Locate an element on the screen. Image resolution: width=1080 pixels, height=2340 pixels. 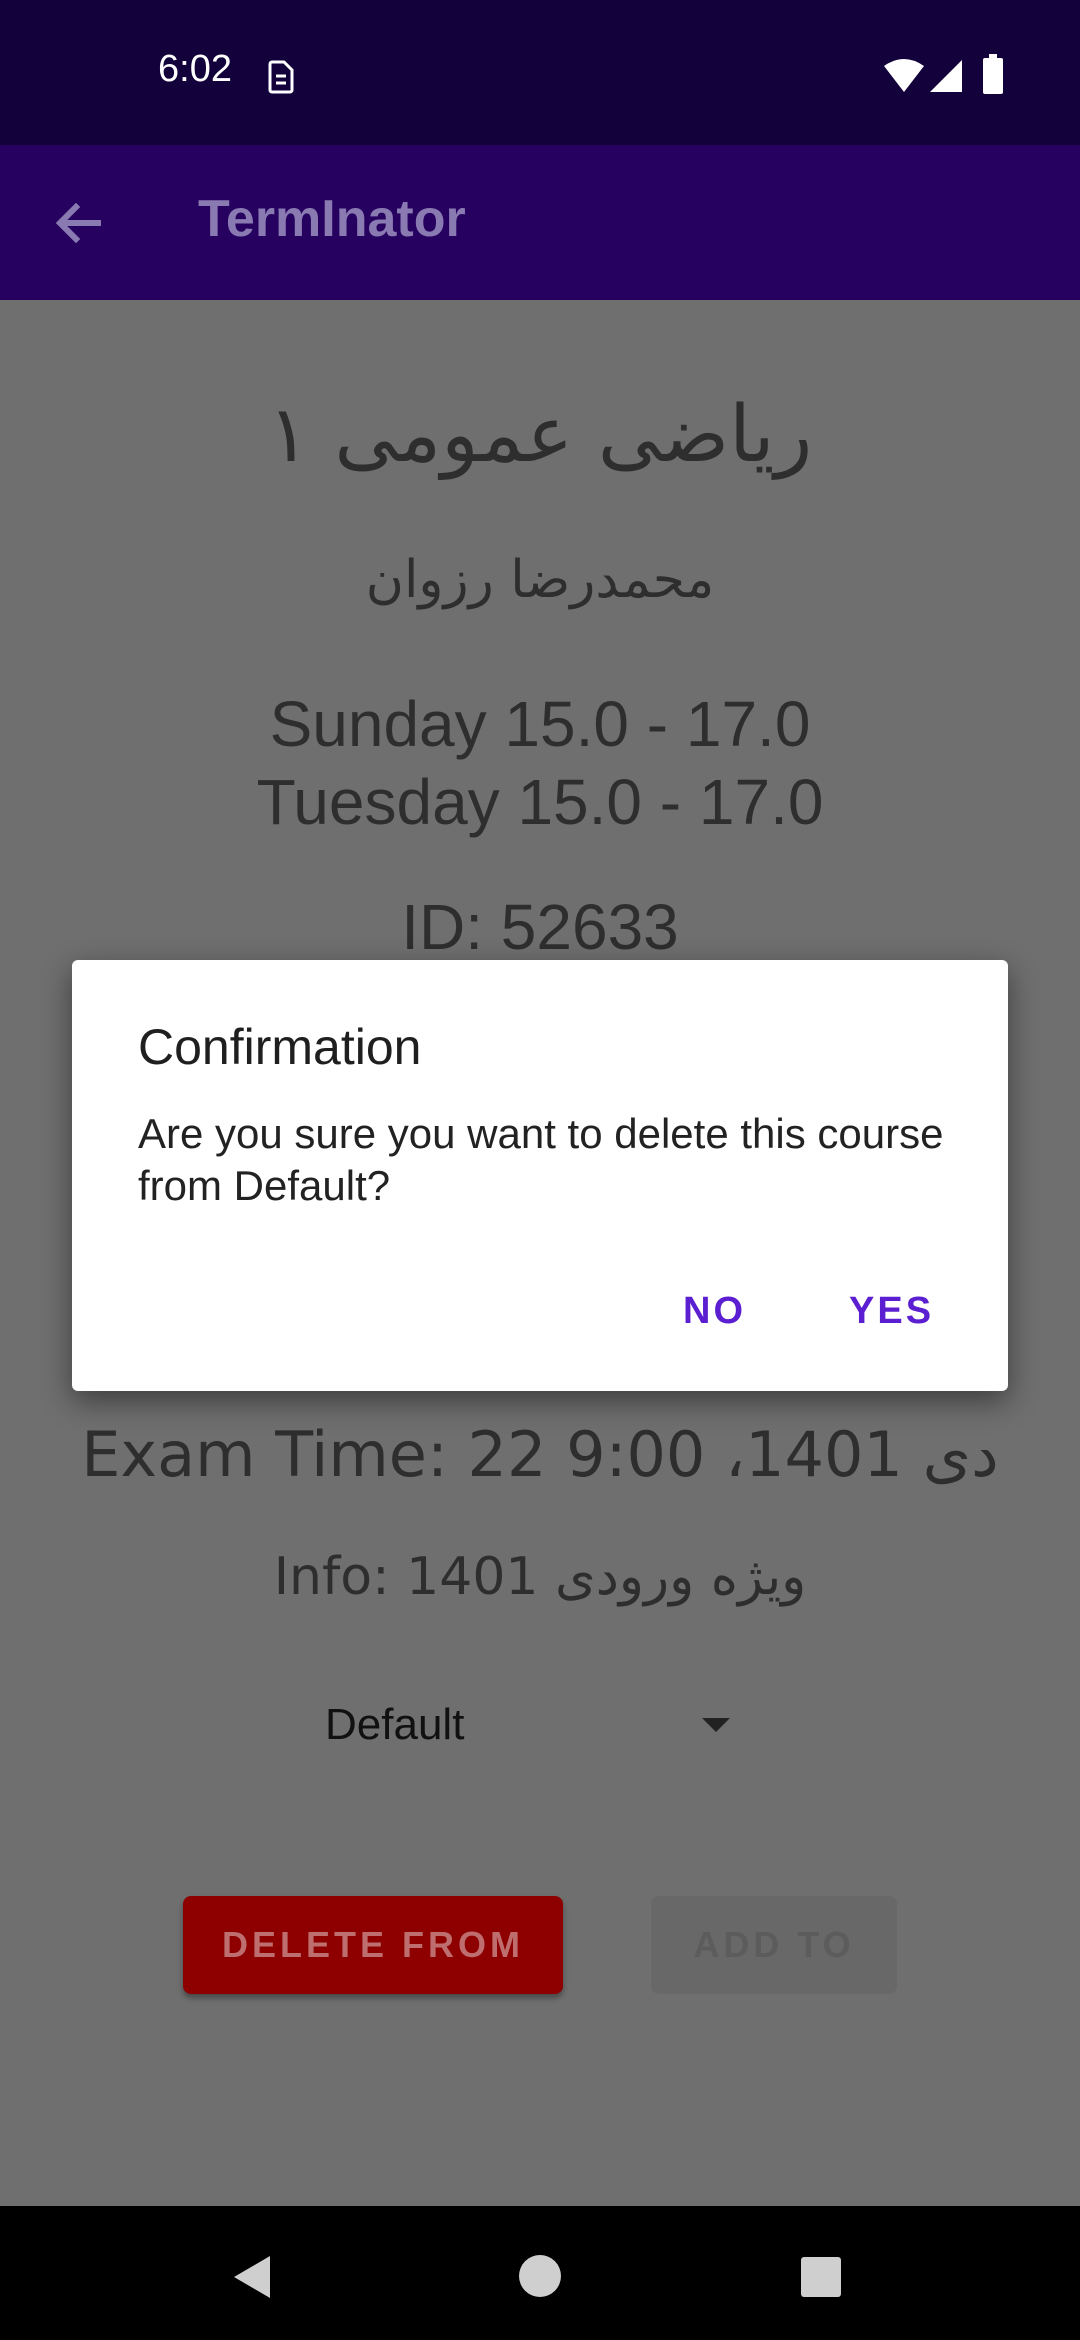
status-bar: 6:02 is located at coordinates (540, 72).